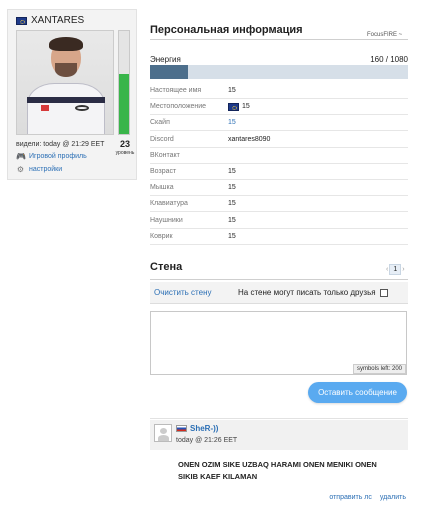 This screenshot has width=422, height=512. What do you see at coordinates (165, 59) in the screenshot?
I see `energy-label: Энергия` at bounding box center [165, 59].